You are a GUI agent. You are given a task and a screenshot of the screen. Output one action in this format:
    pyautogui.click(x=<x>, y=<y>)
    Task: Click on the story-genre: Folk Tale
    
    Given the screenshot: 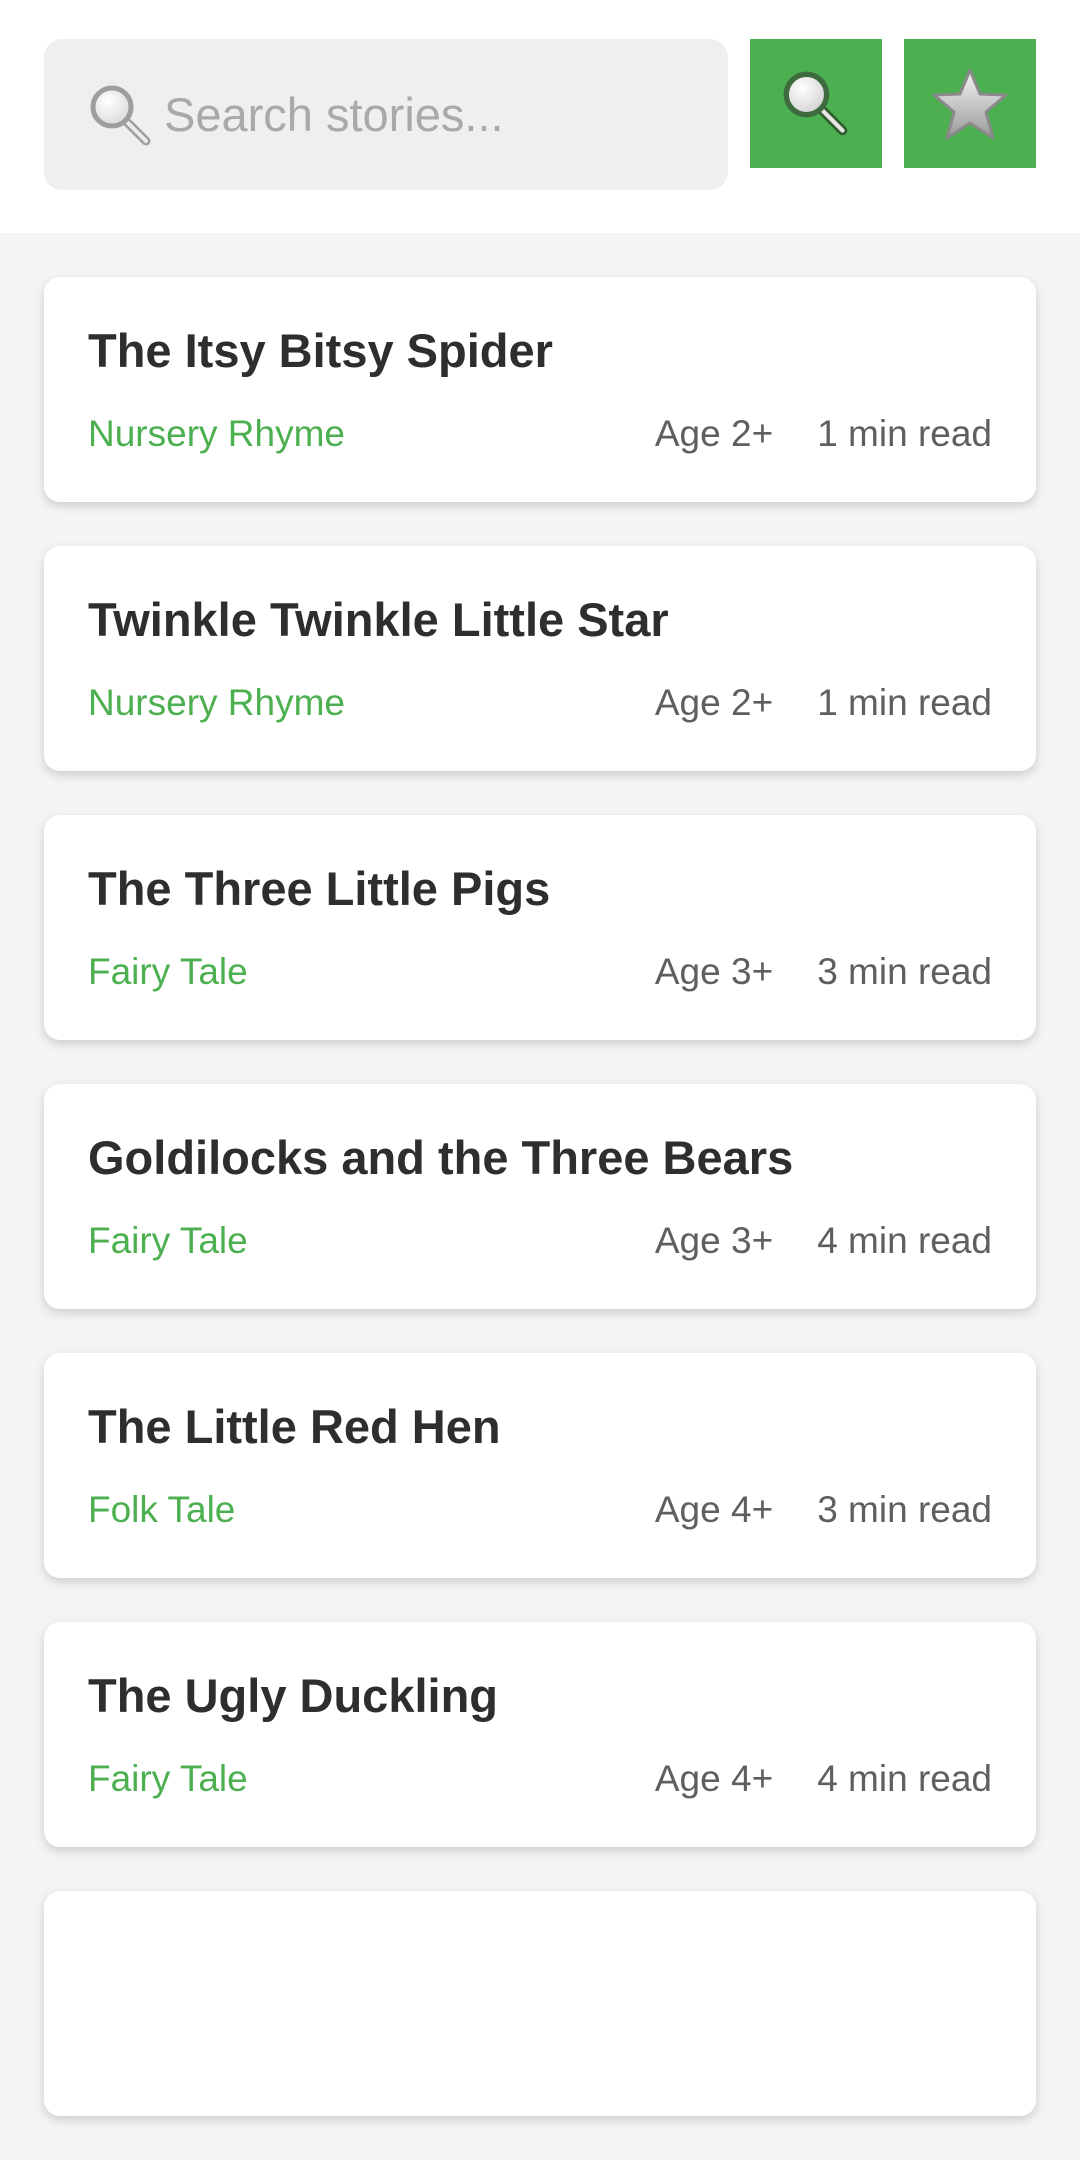 What is the action you would take?
    pyautogui.click(x=162, y=1509)
    